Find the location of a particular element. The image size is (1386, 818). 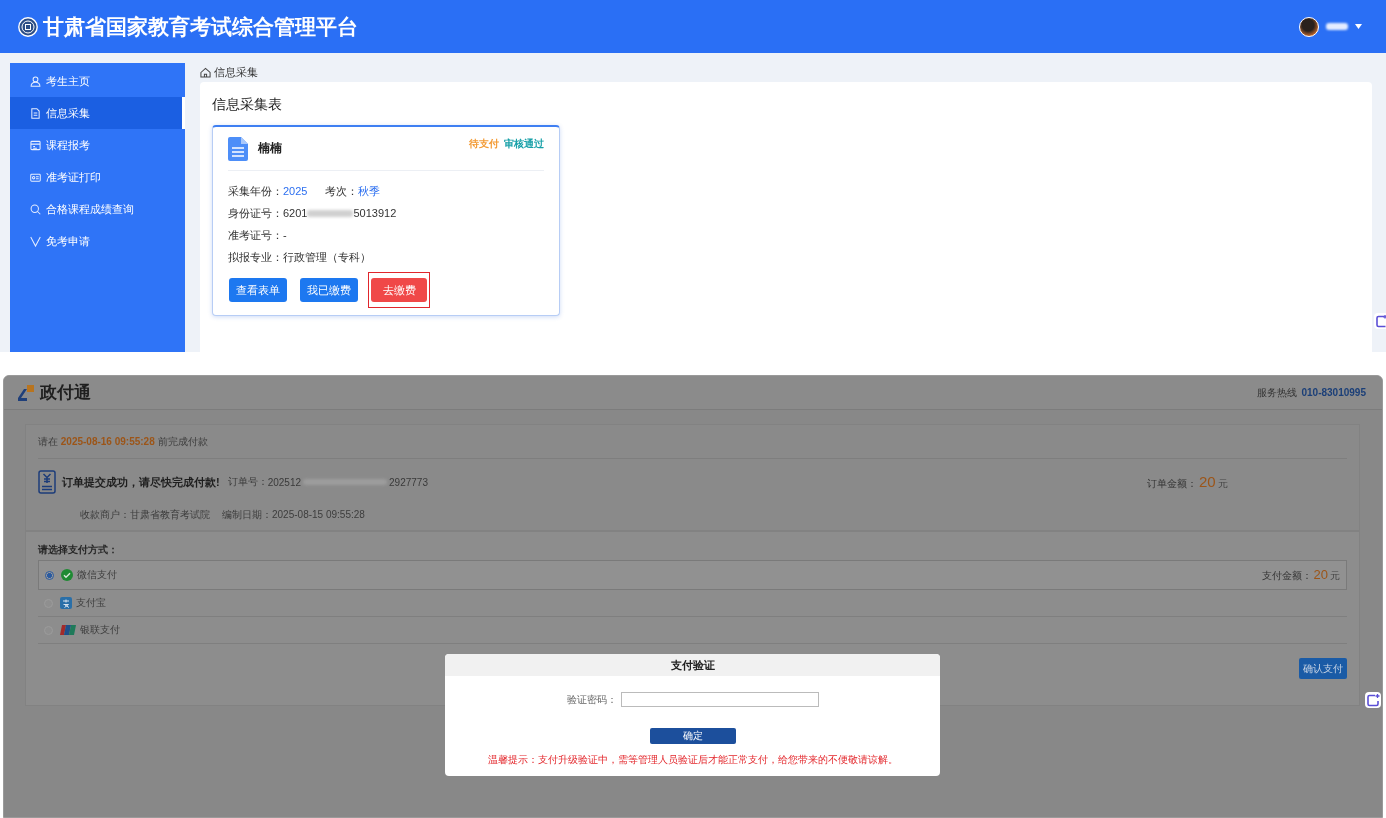

candidate-name: 楠楠 is located at coordinates (270, 148).